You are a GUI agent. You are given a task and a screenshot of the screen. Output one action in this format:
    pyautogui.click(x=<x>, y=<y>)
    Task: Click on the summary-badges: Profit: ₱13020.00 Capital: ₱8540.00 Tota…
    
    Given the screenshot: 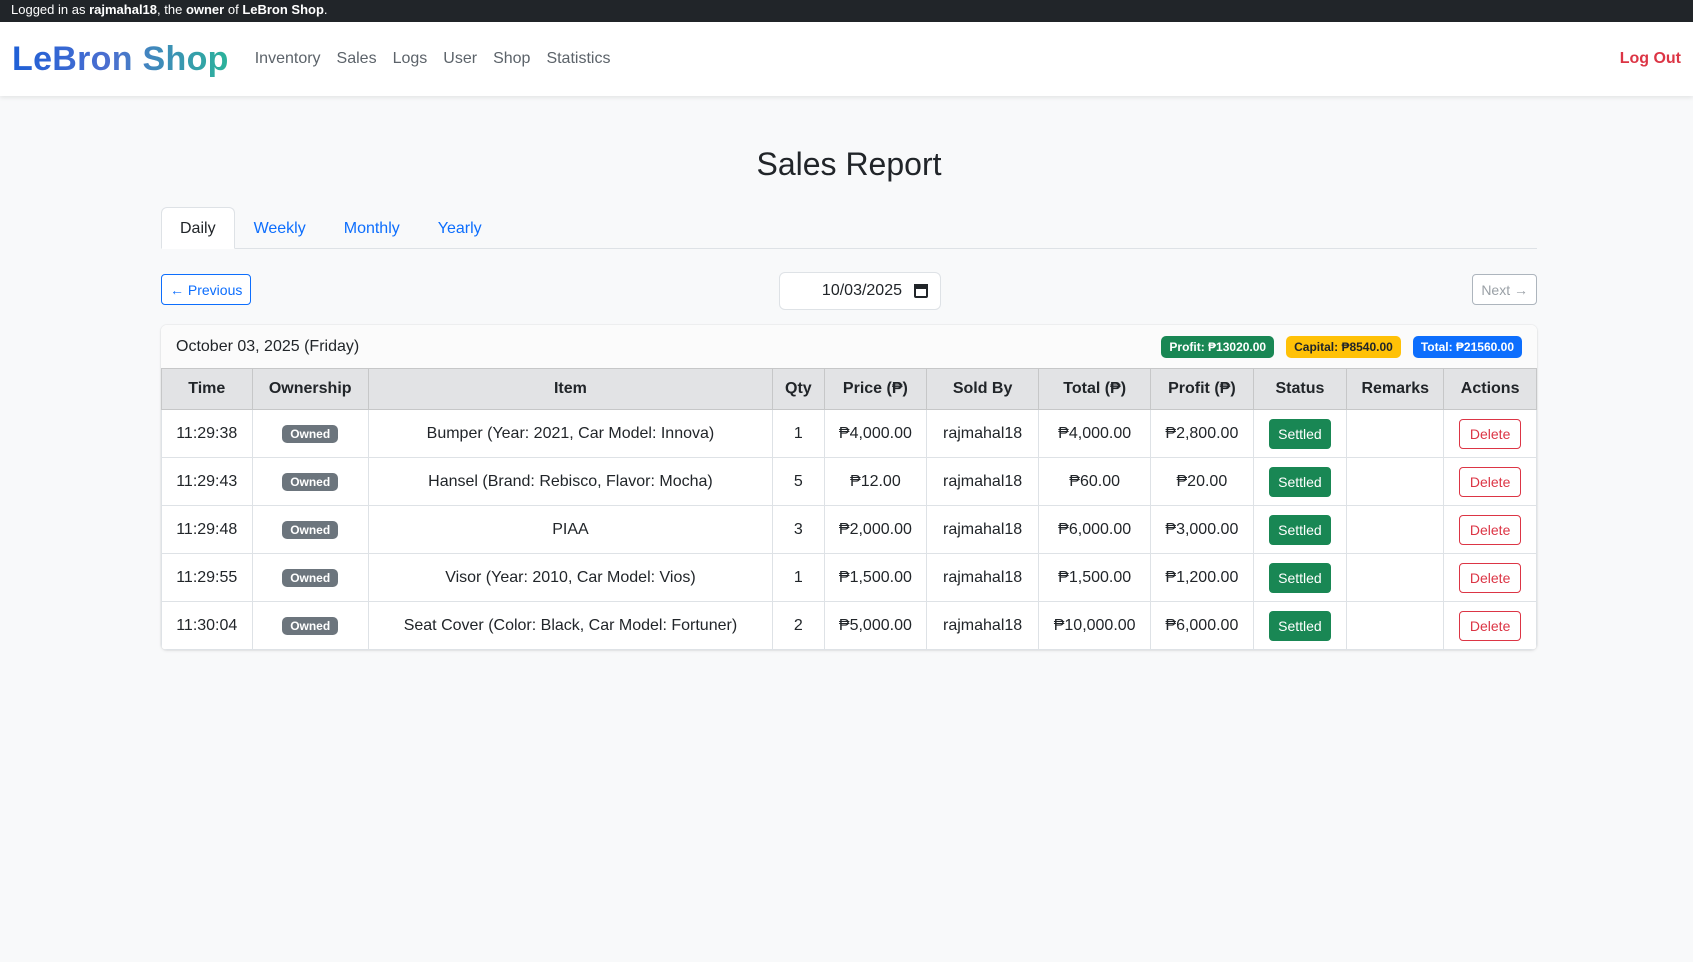 What is the action you would take?
    pyautogui.click(x=1341, y=346)
    